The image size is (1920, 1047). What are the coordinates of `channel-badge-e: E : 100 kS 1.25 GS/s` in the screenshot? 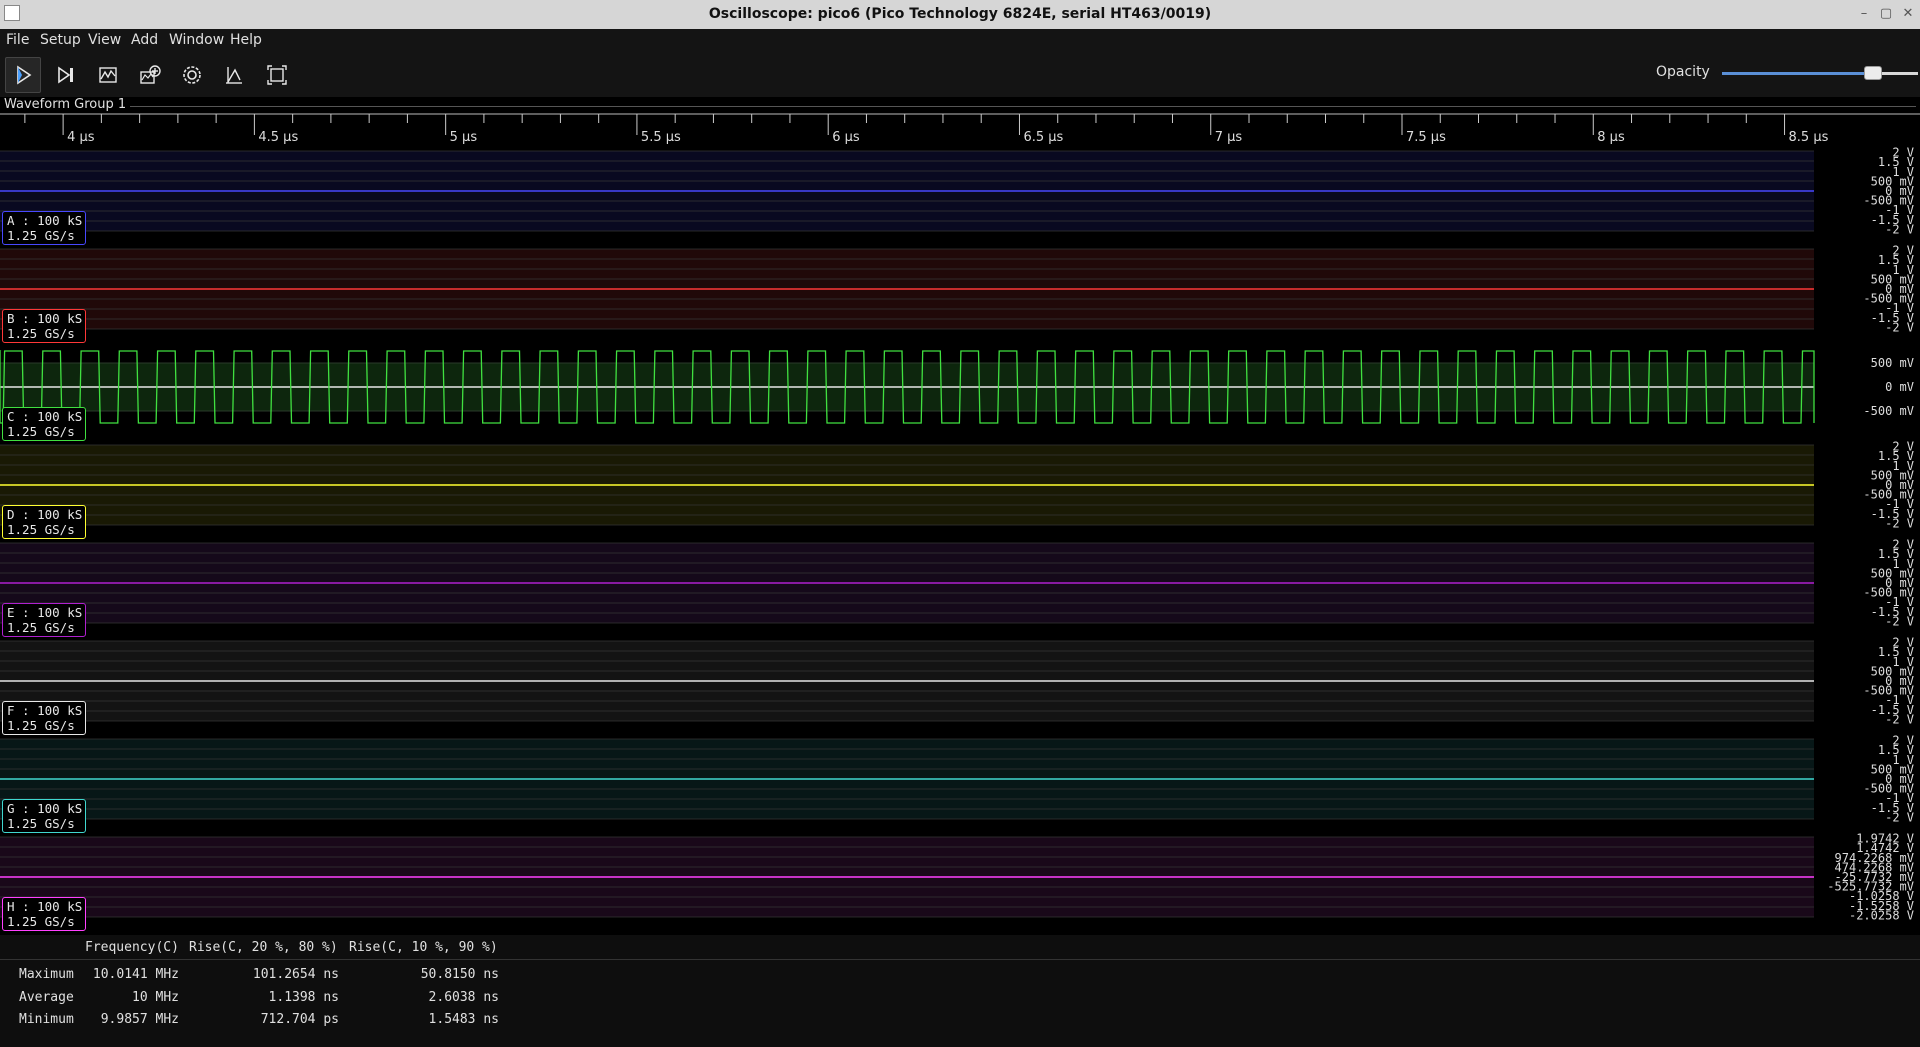 It's located at (44, 620).